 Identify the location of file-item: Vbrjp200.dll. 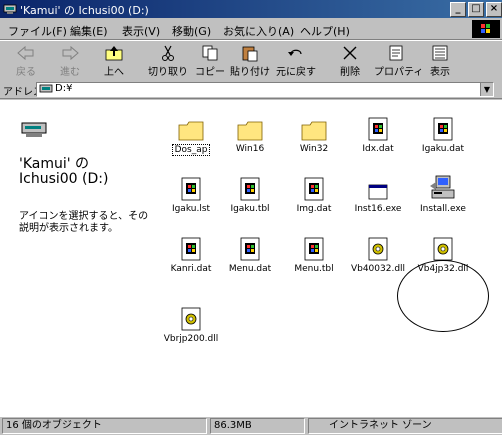
(191, 322).